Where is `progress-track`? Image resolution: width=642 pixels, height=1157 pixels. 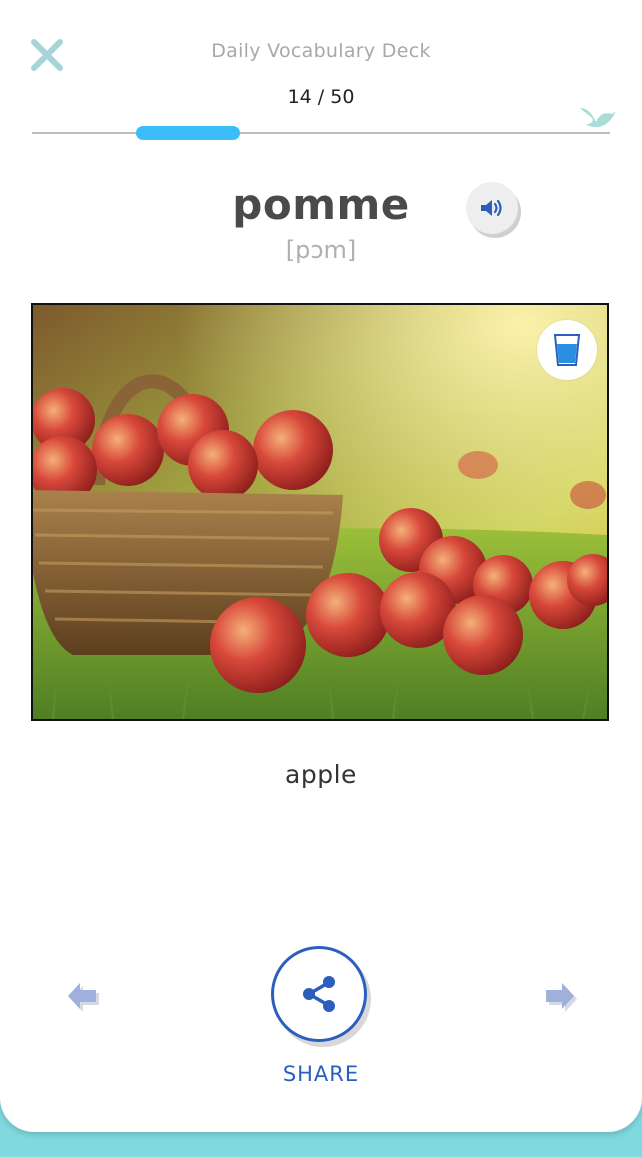
progress-track is located at coordinates (321, 133).